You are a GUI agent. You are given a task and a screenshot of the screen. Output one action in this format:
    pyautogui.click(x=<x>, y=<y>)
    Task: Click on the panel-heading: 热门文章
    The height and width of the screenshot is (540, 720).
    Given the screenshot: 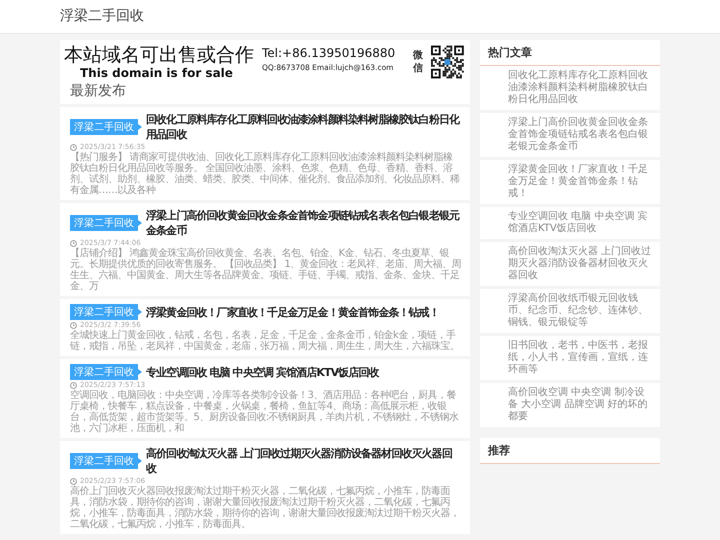 What is the action you would take?
    pyautogui.click(x=570, y=53)
    